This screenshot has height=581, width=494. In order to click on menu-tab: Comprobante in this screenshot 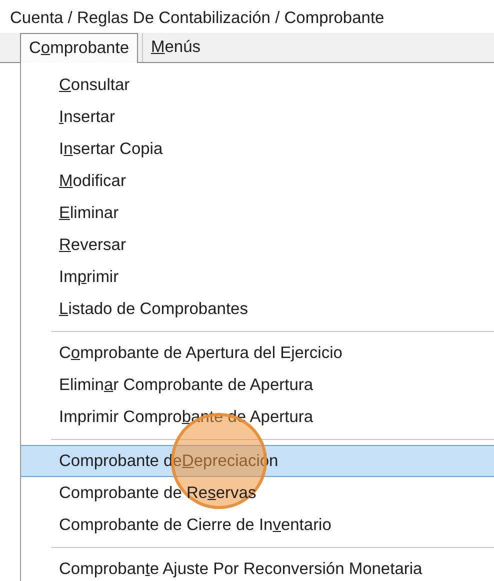, I will do `click(79, 48)`.